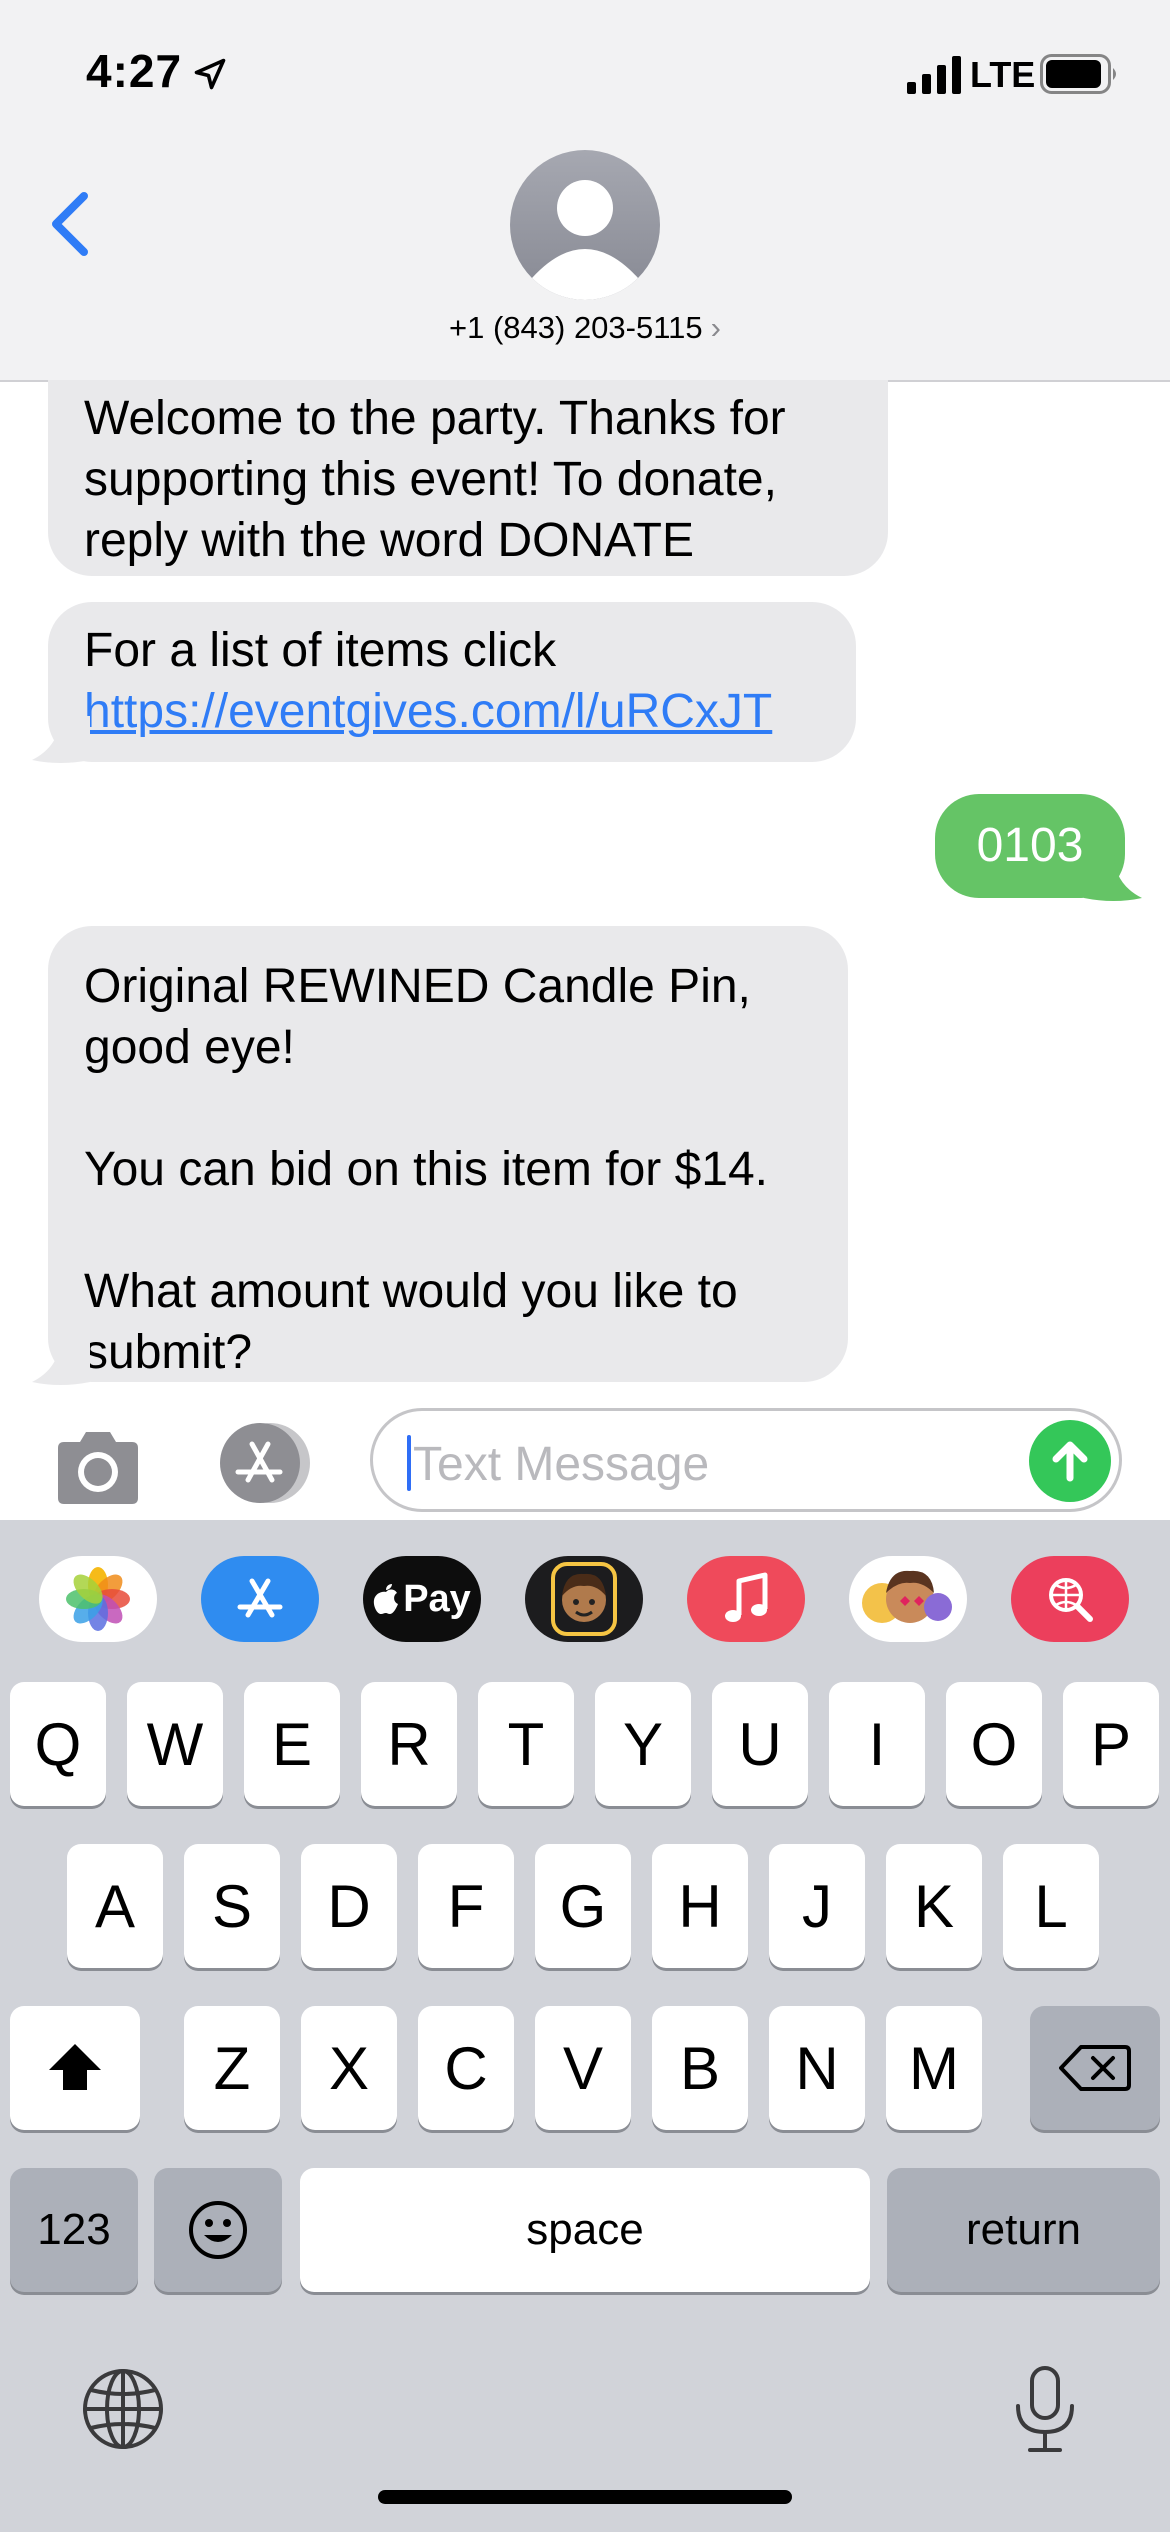 This screenshot has height=2532, width=1170. Describe the element at coordinates (320, 650) in the screenshot. I see `message-text: For a list of items click` at that location.